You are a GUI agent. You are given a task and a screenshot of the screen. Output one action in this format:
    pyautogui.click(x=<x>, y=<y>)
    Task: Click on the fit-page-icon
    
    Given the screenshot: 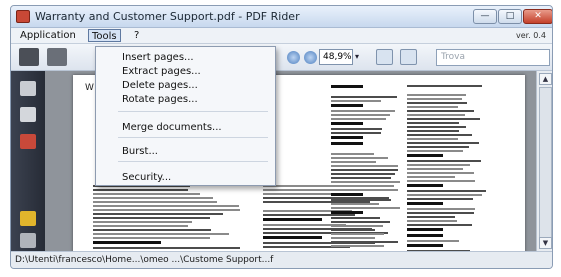 What is the action you would take?
    pyautogui.click(x=408, y=57)
    